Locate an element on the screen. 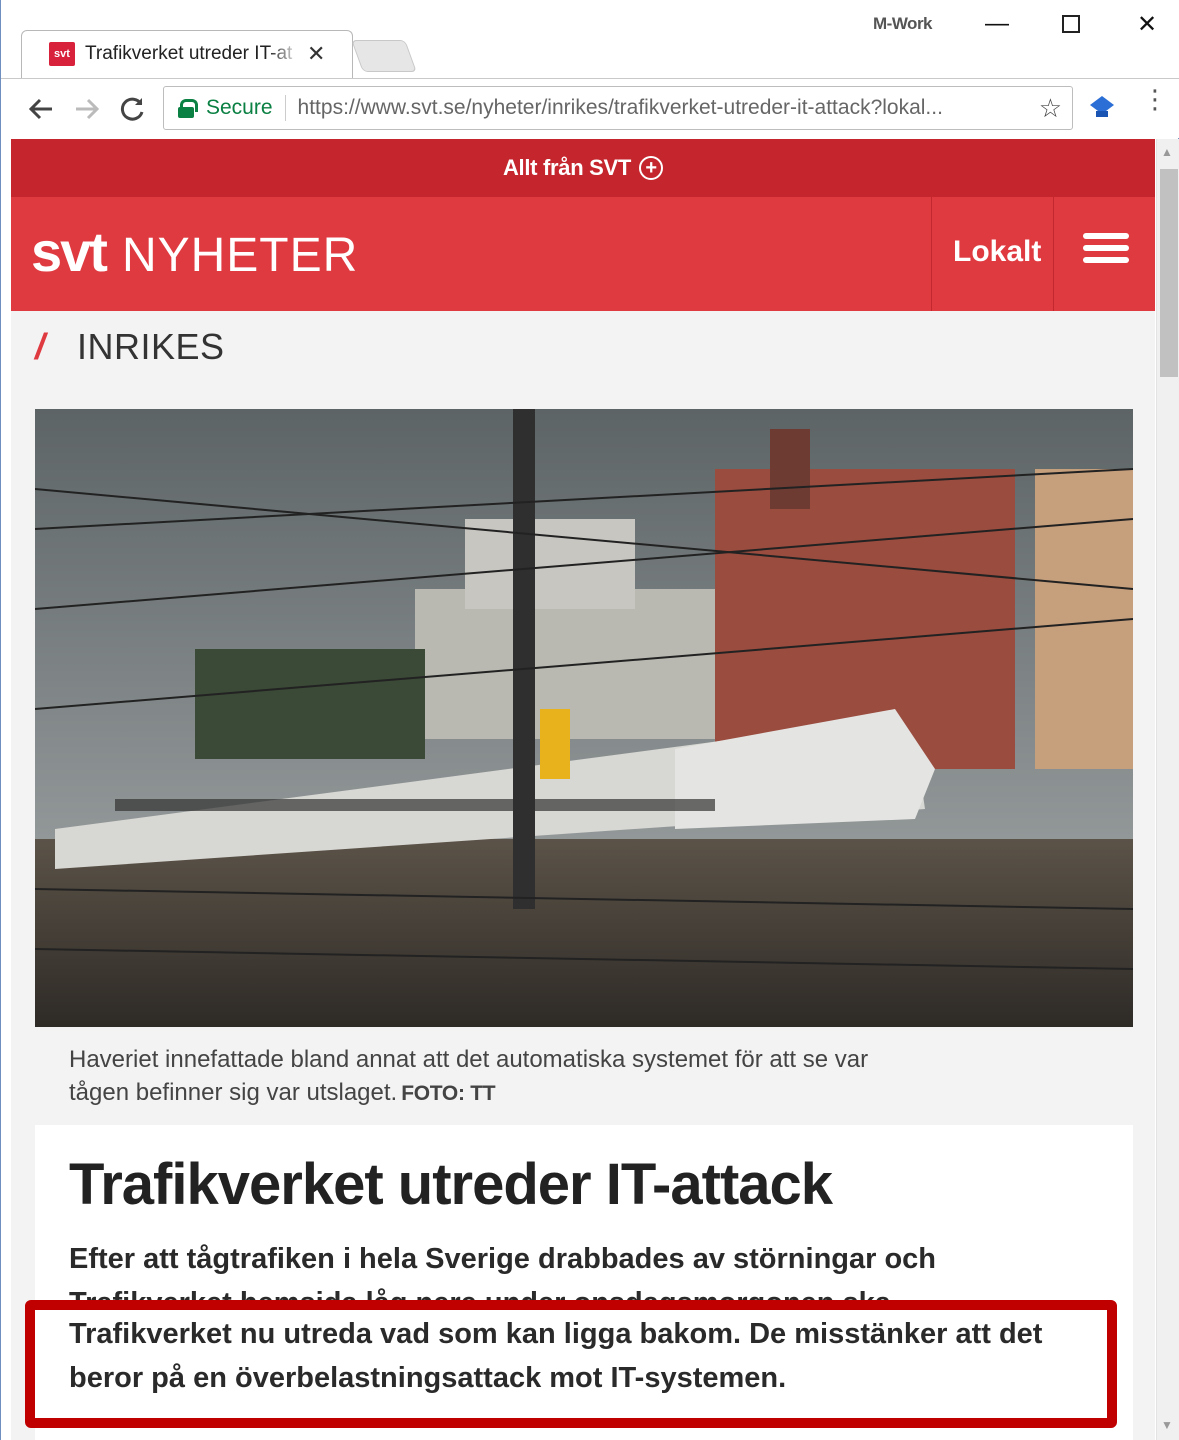 This screenshot has height=1440, width=1179. topbar-label: Allt från SVT is located at coordinates (567, 167).